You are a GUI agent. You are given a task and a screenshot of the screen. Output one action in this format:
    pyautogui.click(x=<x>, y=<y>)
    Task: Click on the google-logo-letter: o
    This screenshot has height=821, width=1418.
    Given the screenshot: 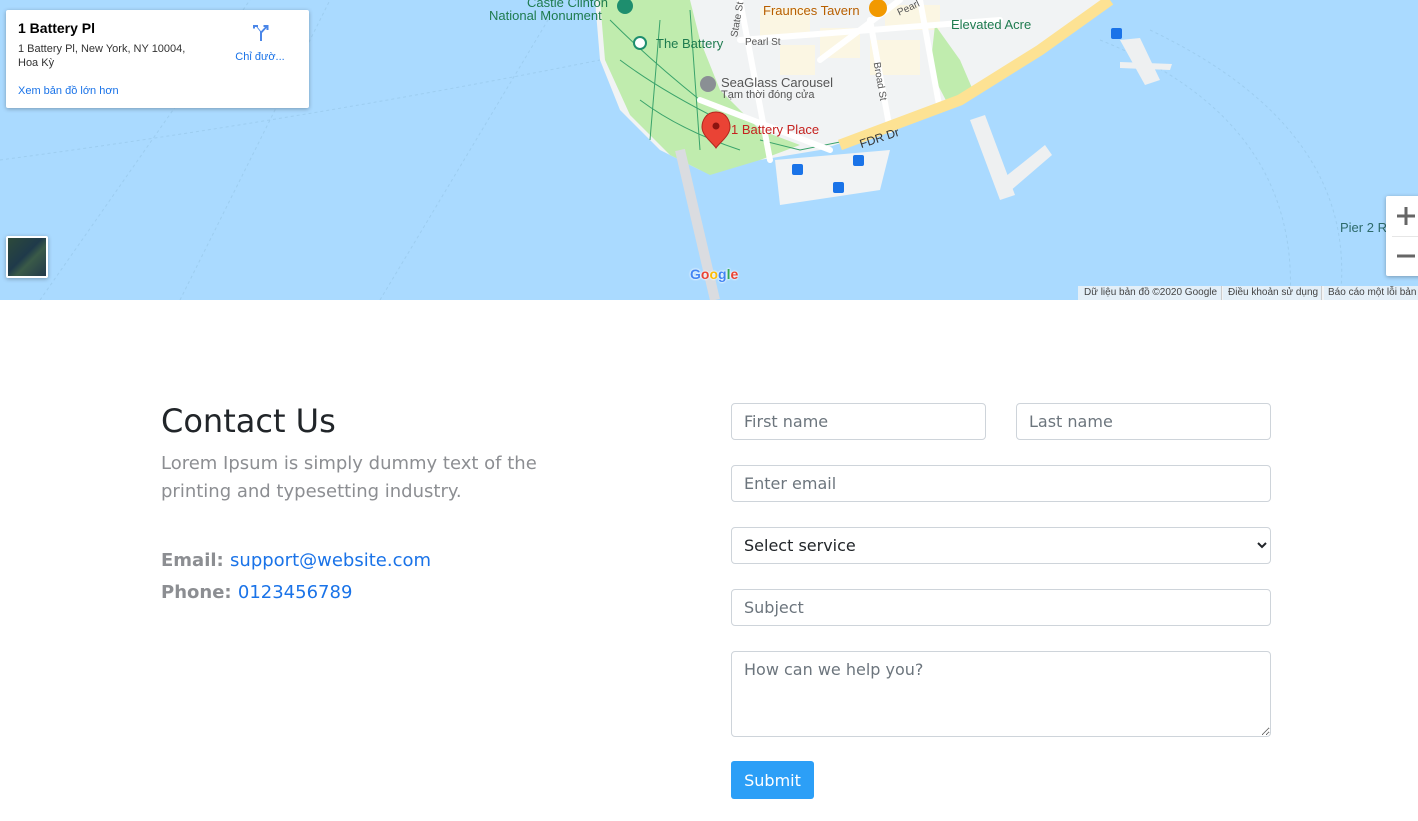 What is the action you would take?
    pyautogui.click(x=714, y=274)
    